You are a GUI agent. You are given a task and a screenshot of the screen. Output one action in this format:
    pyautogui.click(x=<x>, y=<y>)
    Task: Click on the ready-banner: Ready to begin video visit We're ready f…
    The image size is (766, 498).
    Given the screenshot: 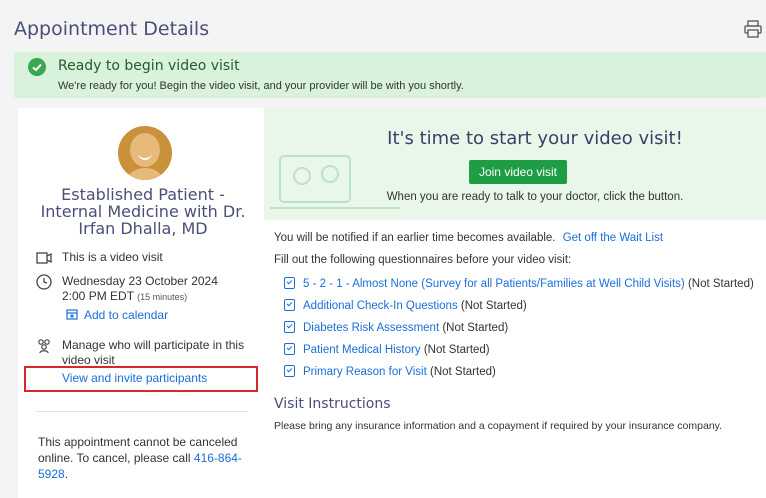 What is the action you would take?
    pyautogui.click(x=390, y=75)
    